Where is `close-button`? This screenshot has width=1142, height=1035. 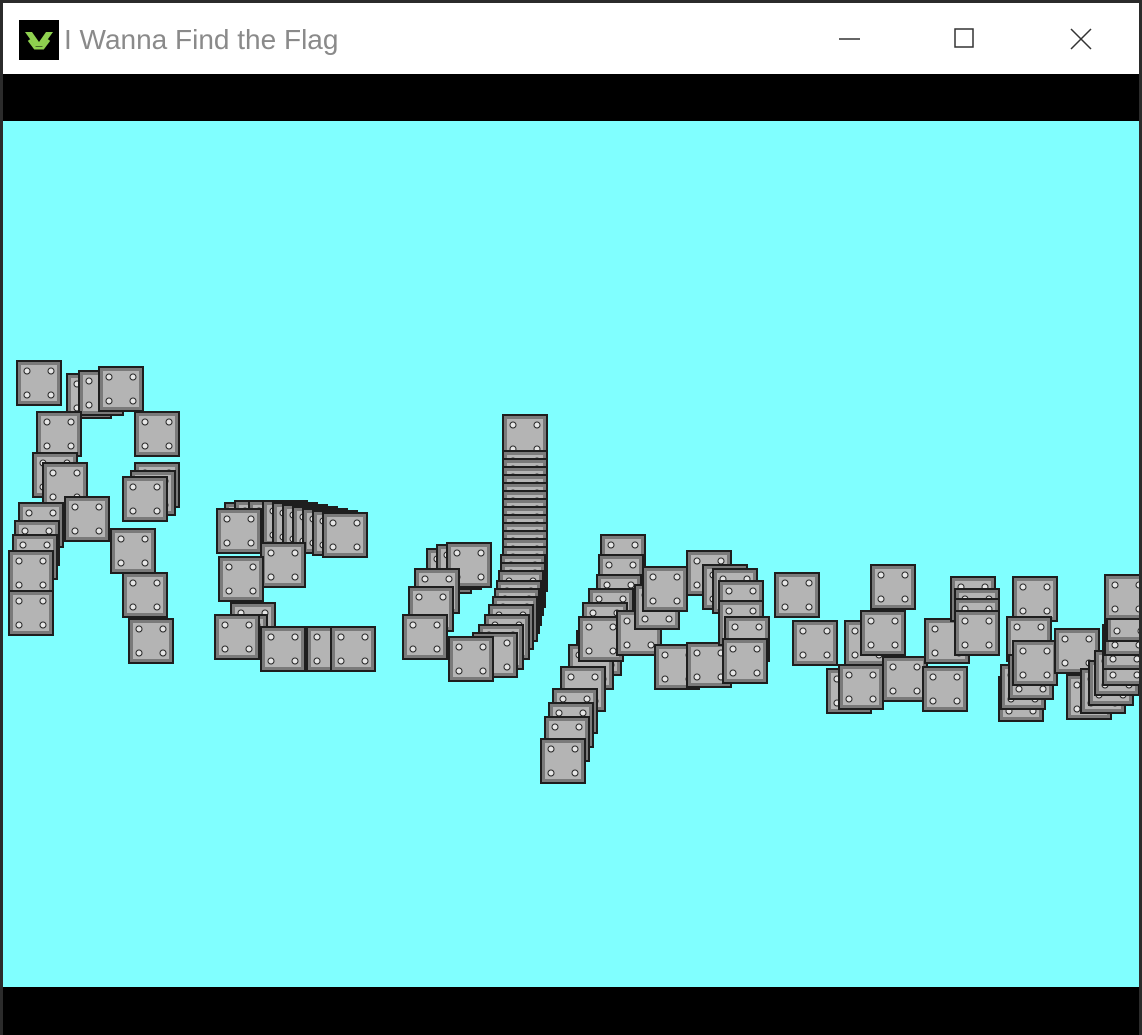
close-button is located at coordinates (1078, 38).